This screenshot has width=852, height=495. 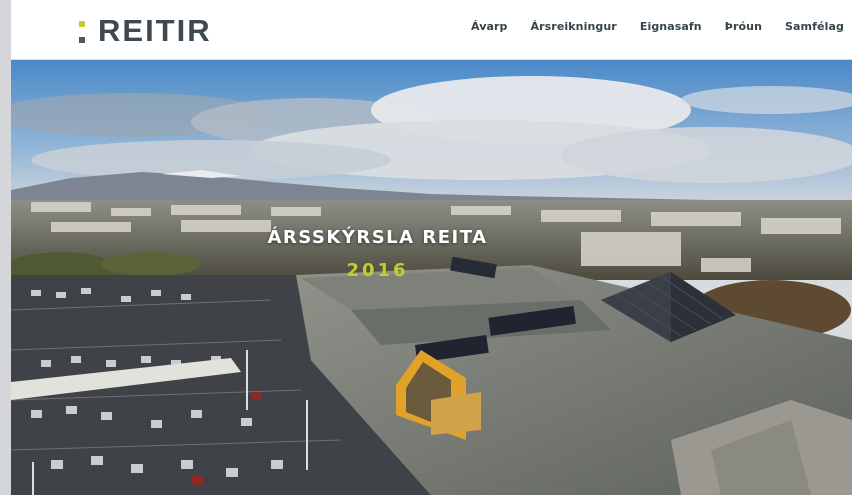 What do you see at coordinates (82, 31) in the screenshot?
I see `logo-colon-mark-icon` at bounding box center [82, 31].